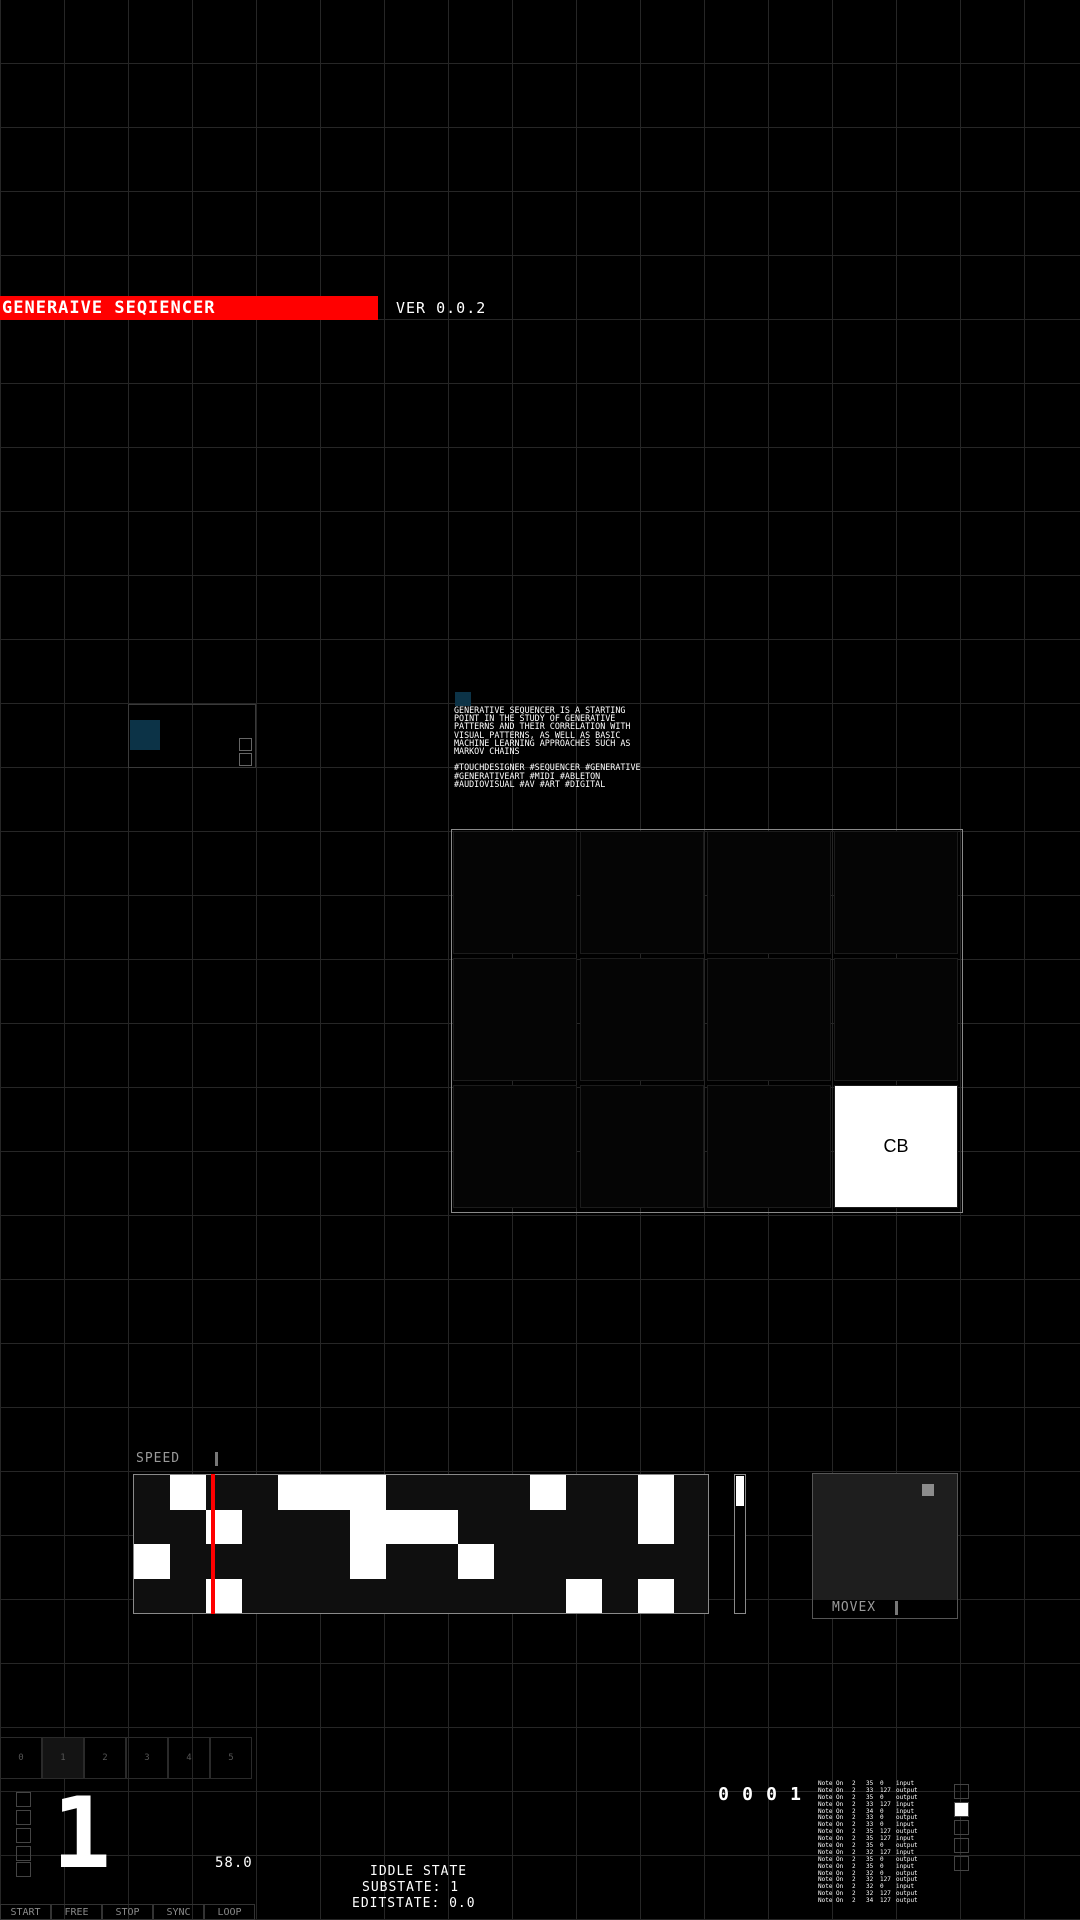  I want to click on version-label: VER 0.0.2, so click(441, 308).